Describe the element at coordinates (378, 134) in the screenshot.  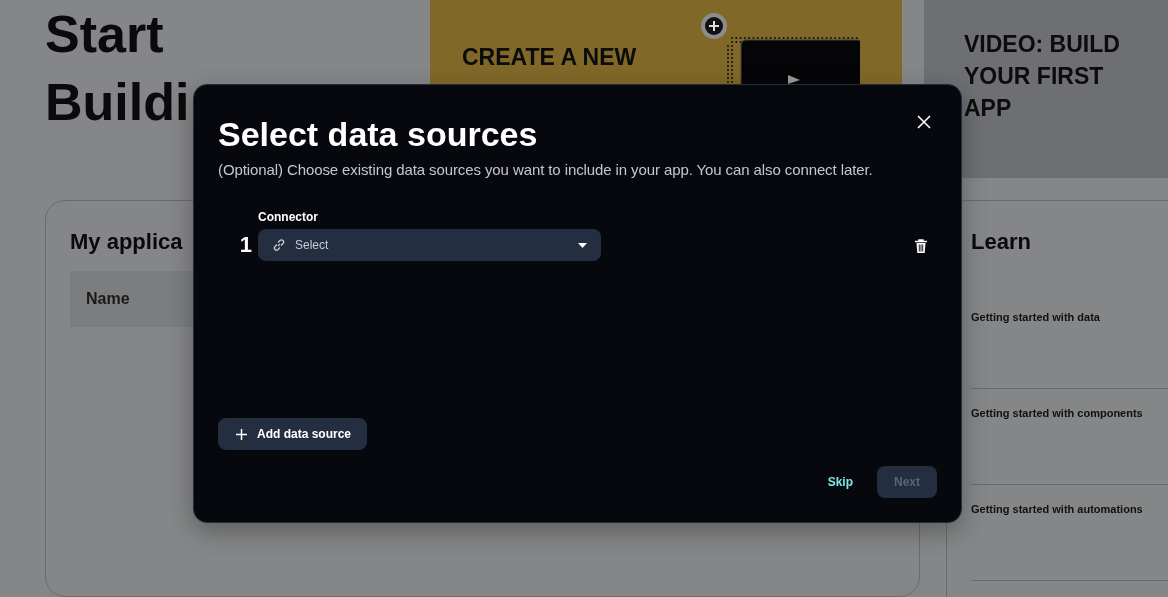
I see `dialog-title: Select data sources` at that location.